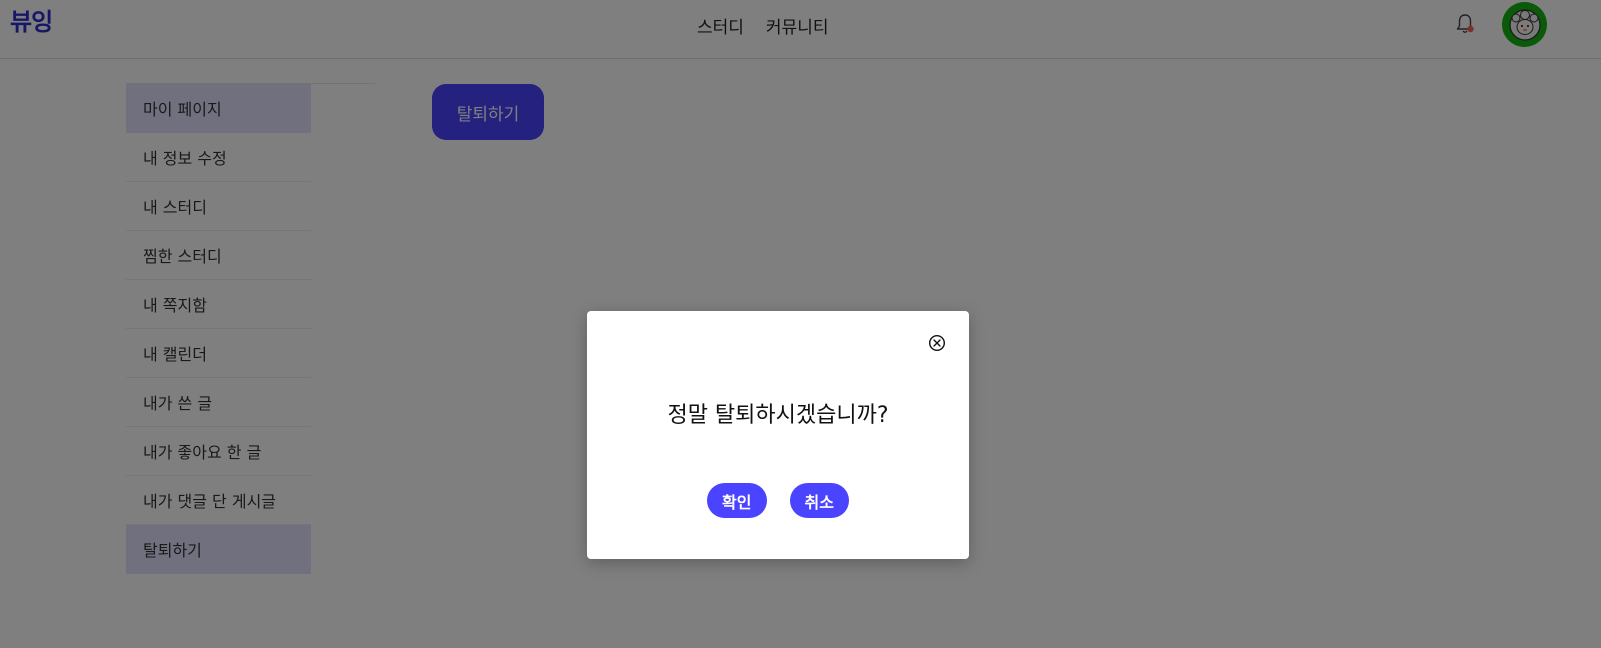 The image size is (1601, 648). Describe the element at coordinates (778, 435) in the screenshot. I see `confirm-withdraw-modal: 정말 탈퇴하시겠습니까? 확인 취소` at that location.